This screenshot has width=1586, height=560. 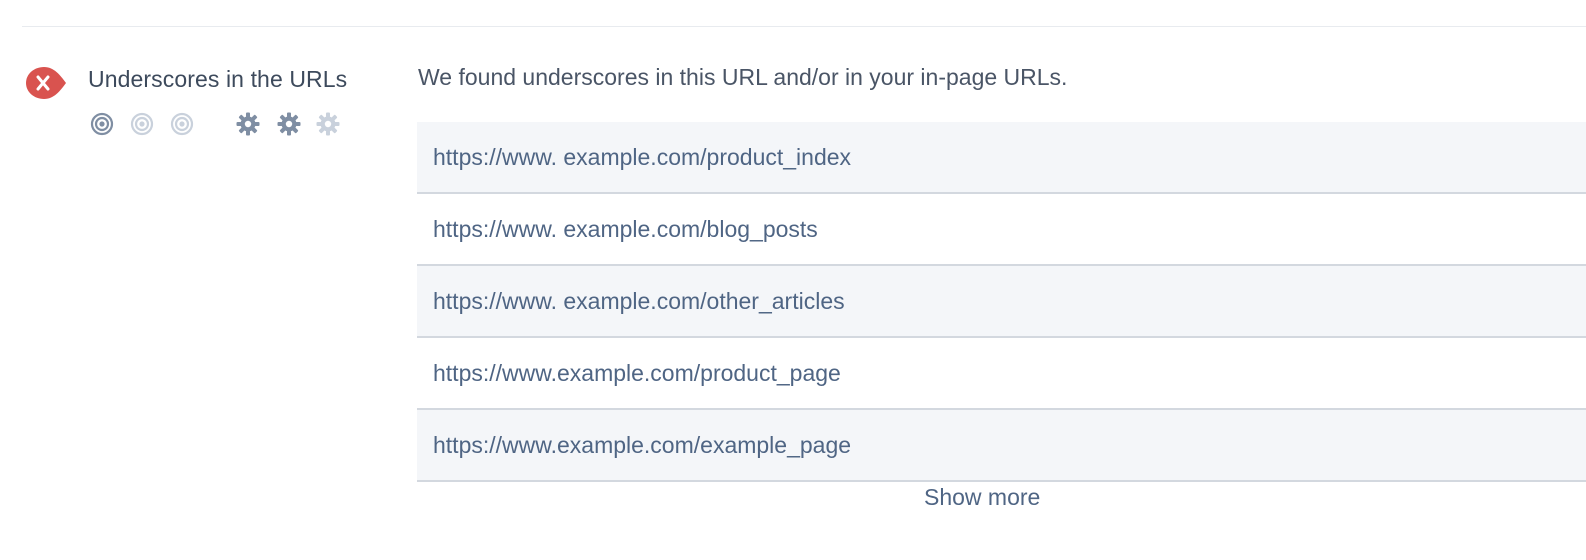 What do you see at coordinates (1001, 446) in the screenshot?
I see `url-list-item: https://www.example.com/example_page` at bounding box center [1001, 446].